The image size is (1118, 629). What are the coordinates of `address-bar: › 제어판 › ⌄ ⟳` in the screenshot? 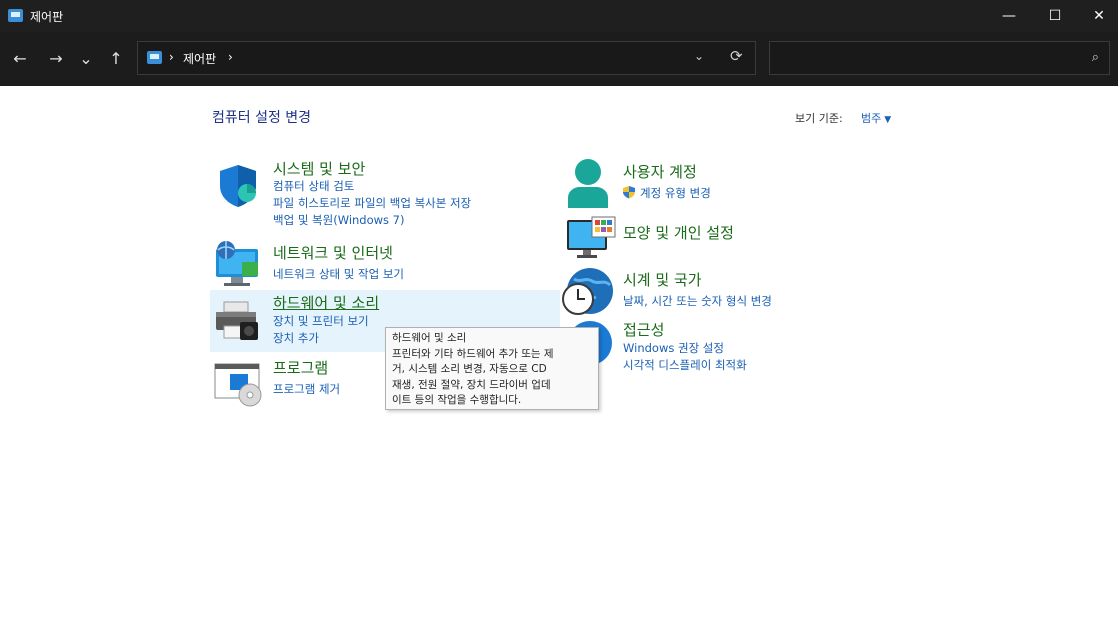 It's located at (446, 58).